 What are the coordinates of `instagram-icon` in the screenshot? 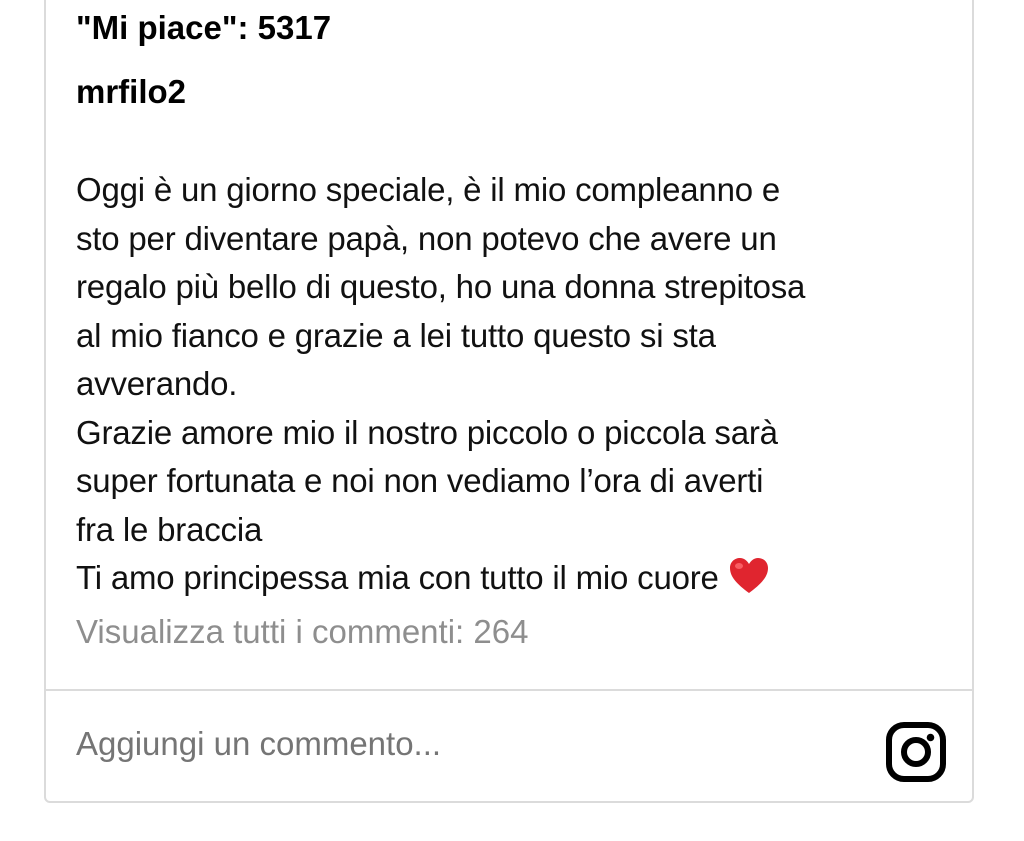 It's located at (916, 752).